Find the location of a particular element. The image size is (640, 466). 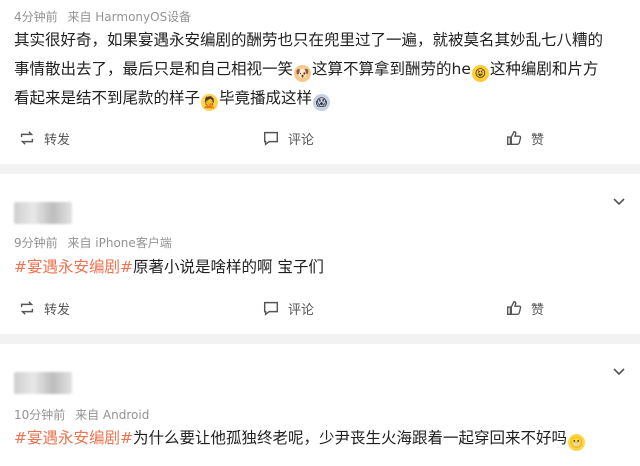

text-line: 看起来是结不到尾款的样子 🤦 毕竟播成这样 😱 is located at coordinates (320, 98).